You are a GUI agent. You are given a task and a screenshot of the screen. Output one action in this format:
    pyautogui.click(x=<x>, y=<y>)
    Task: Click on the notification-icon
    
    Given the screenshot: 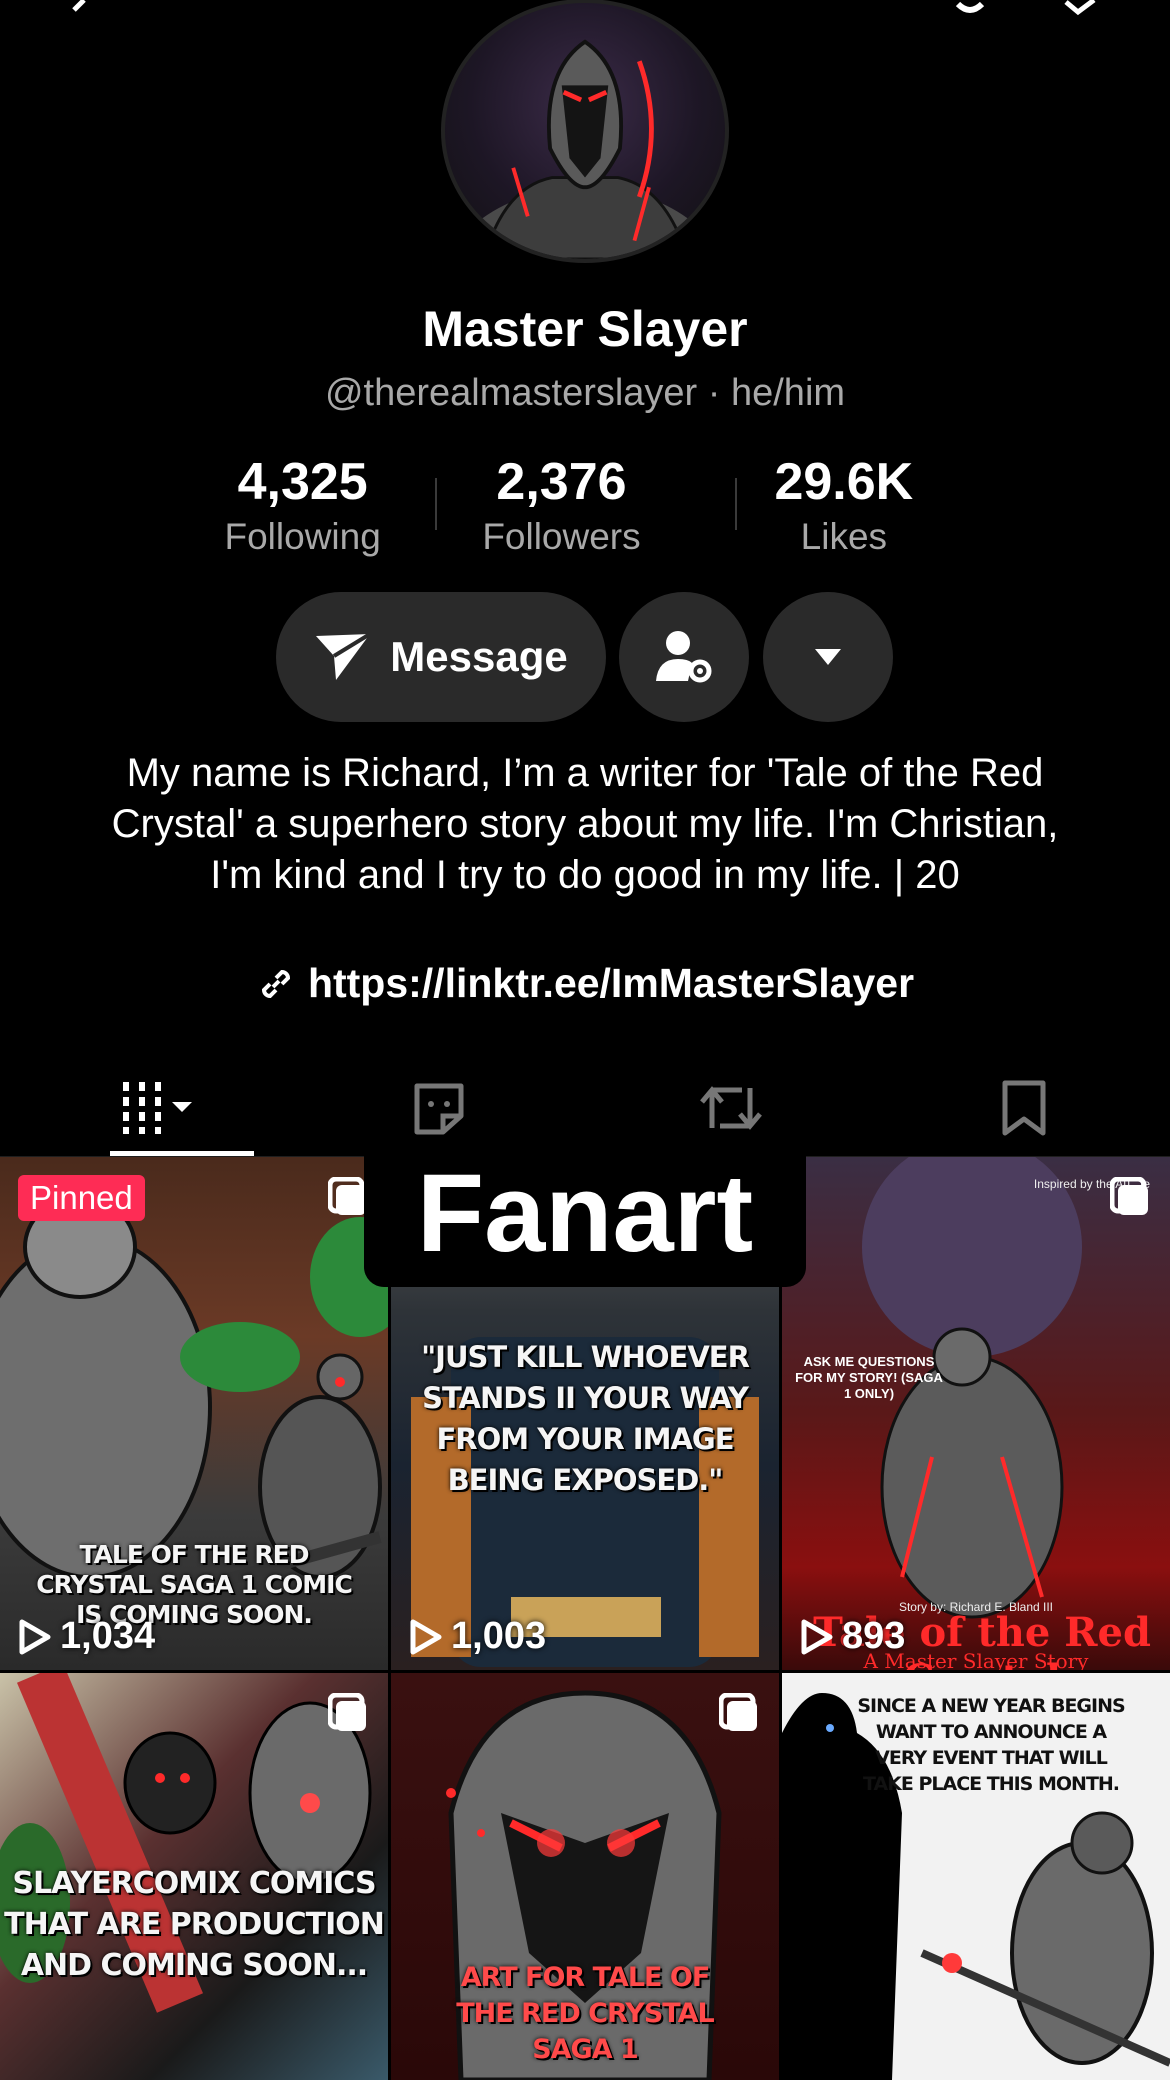 What is the action you would take?
    pyautogui.click(x=970, y=8)
    